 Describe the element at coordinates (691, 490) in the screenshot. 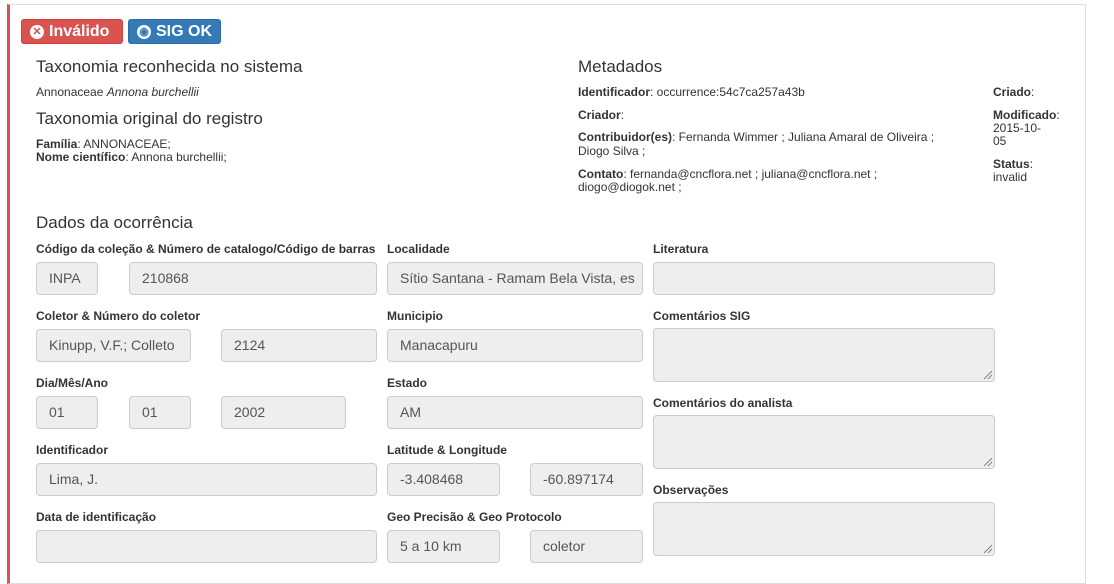

I see `observations-label: Observações` at that location.